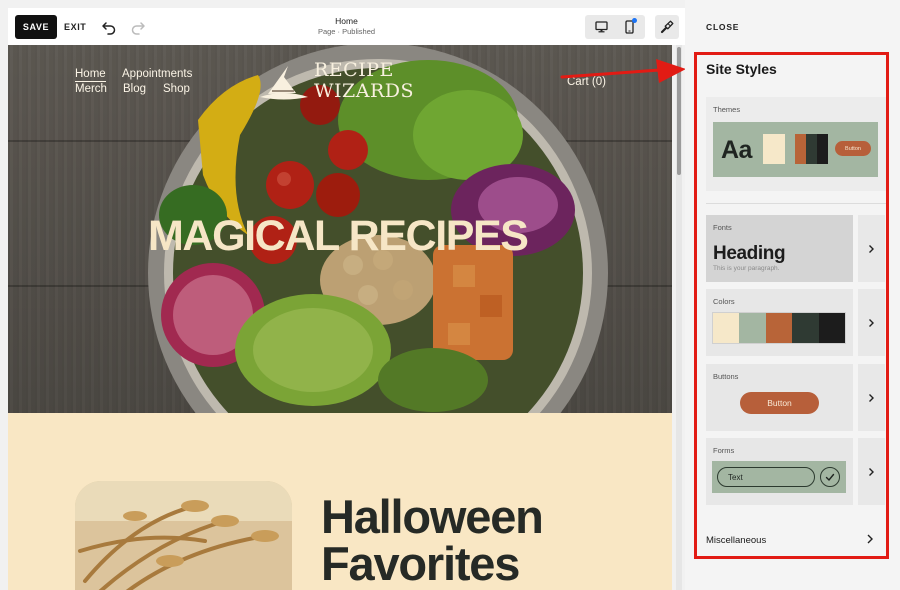 This screenshot has height=590, width=900. I want to click on form-style-preview: Text, so click(779, 477).